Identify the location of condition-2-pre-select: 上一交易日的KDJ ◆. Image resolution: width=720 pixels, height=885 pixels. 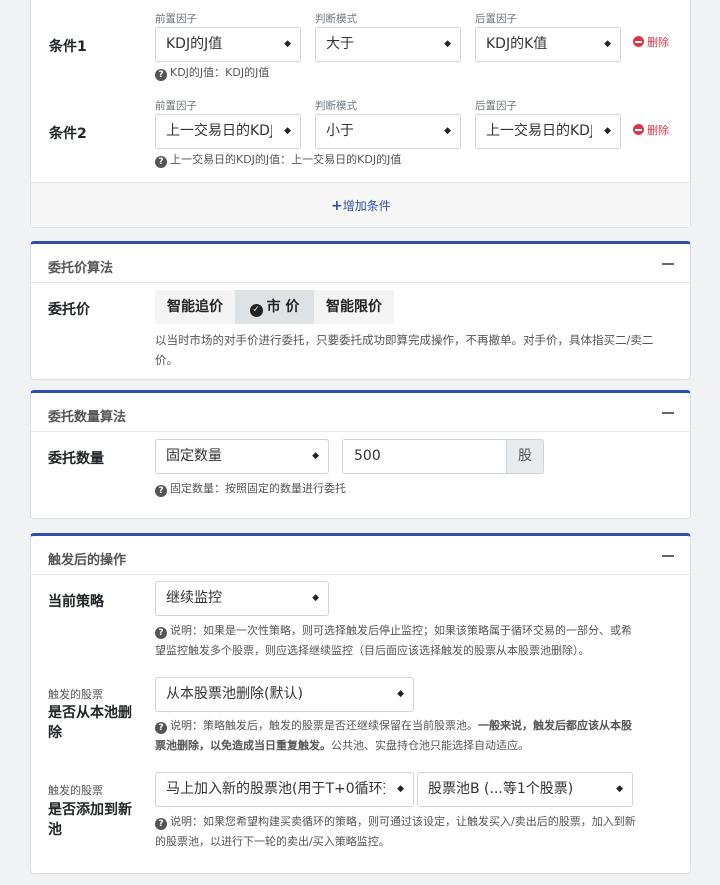
(228, 131).